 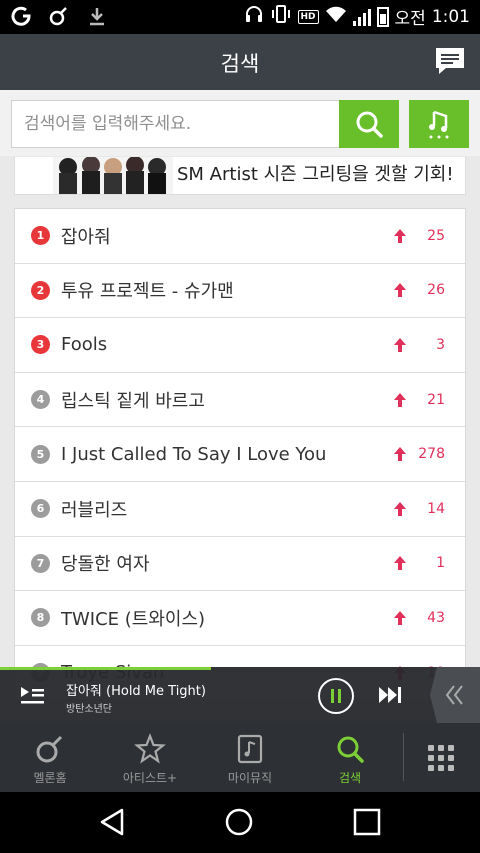 What do you see at coordinates (113, 175) in the screenshot?
I see `banner-artist-image` at bounding box center [113, 175].